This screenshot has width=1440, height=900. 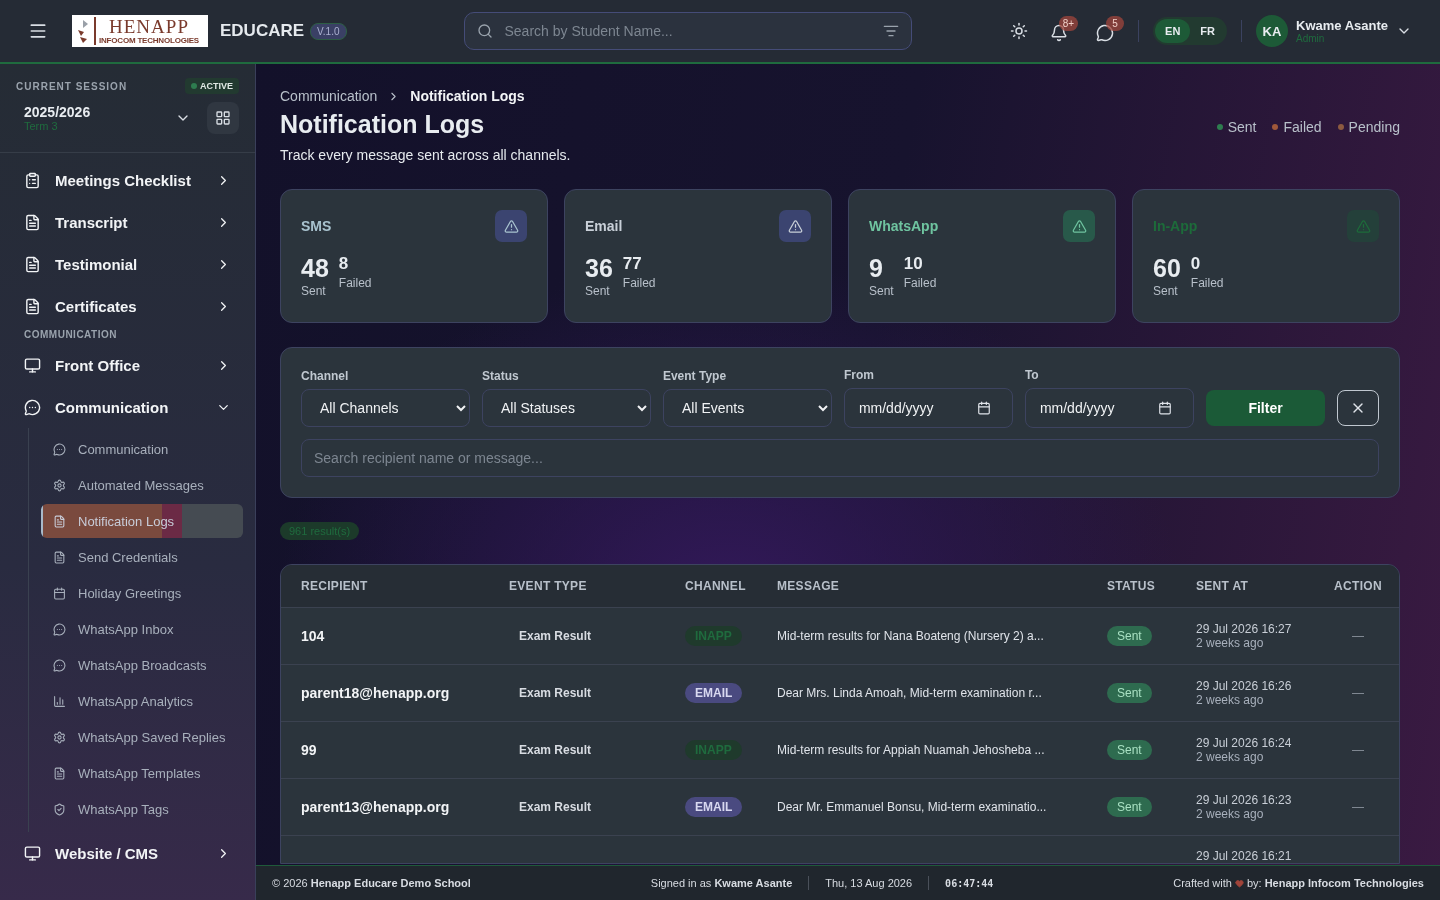 What do you see at coordinates (127, 853) in the screenshot?
I see `sidebar-item: Website / CMS` at bounding box center [127, 853].